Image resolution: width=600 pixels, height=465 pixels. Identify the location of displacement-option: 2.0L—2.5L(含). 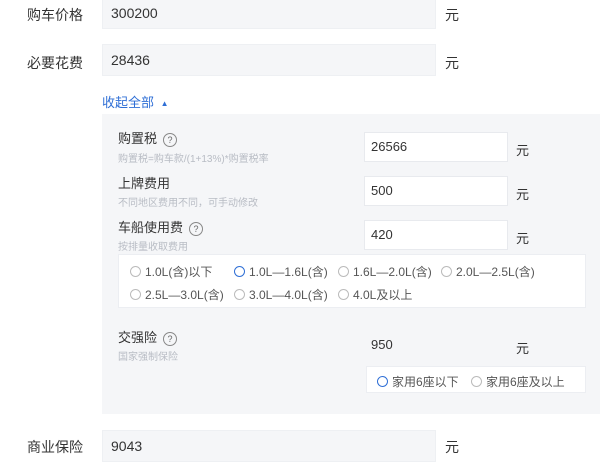
(488, 271).